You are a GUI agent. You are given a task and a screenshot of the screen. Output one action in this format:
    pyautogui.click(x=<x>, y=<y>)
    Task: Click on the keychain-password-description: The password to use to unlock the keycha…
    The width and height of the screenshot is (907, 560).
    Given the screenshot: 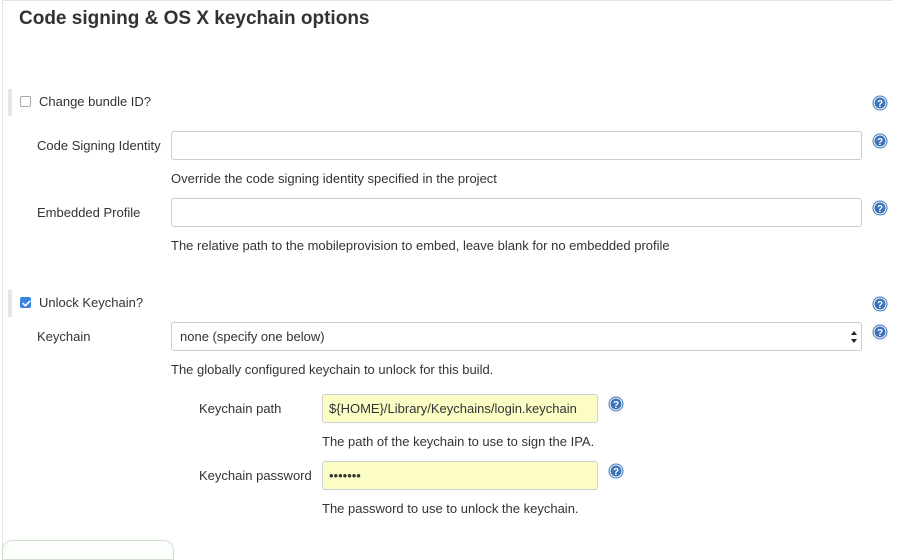 What is the action you would take?
    pyautogui.click(x=450, y=508)
    